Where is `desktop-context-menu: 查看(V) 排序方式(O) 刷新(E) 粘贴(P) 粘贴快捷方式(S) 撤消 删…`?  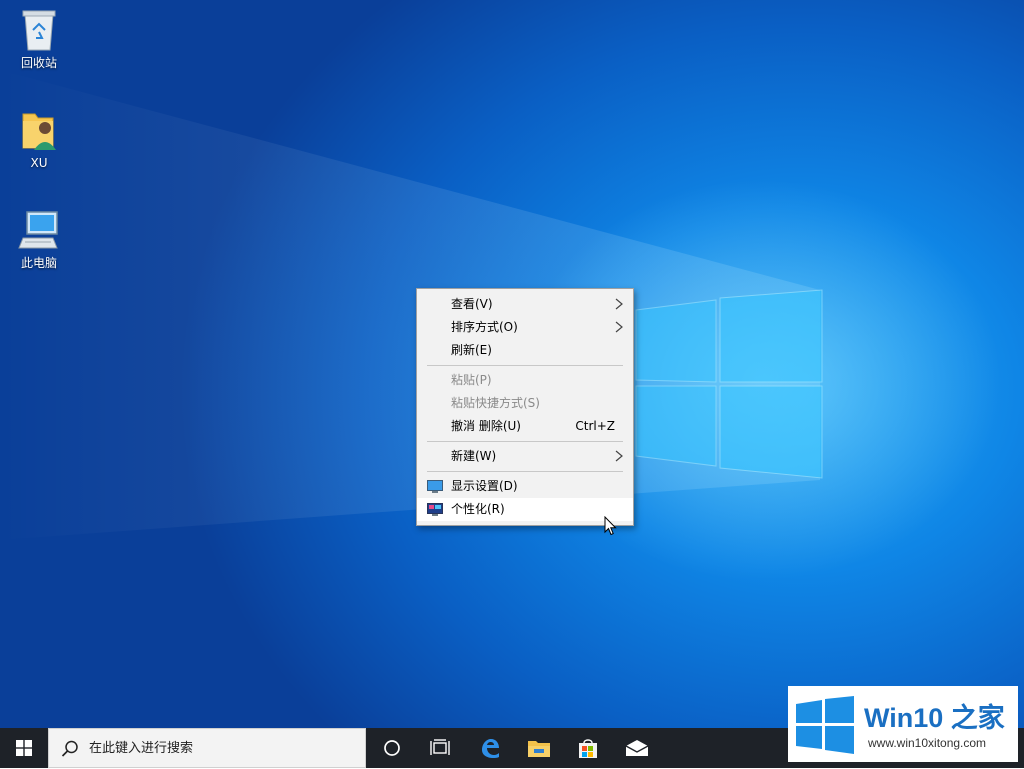 desktop-context-menu: 查看(V) 排序方式(O) 刷新(E) 粘贴(P) 粘贴快捷方式(S) 撤消 删… is located at coordinates (525, 407).